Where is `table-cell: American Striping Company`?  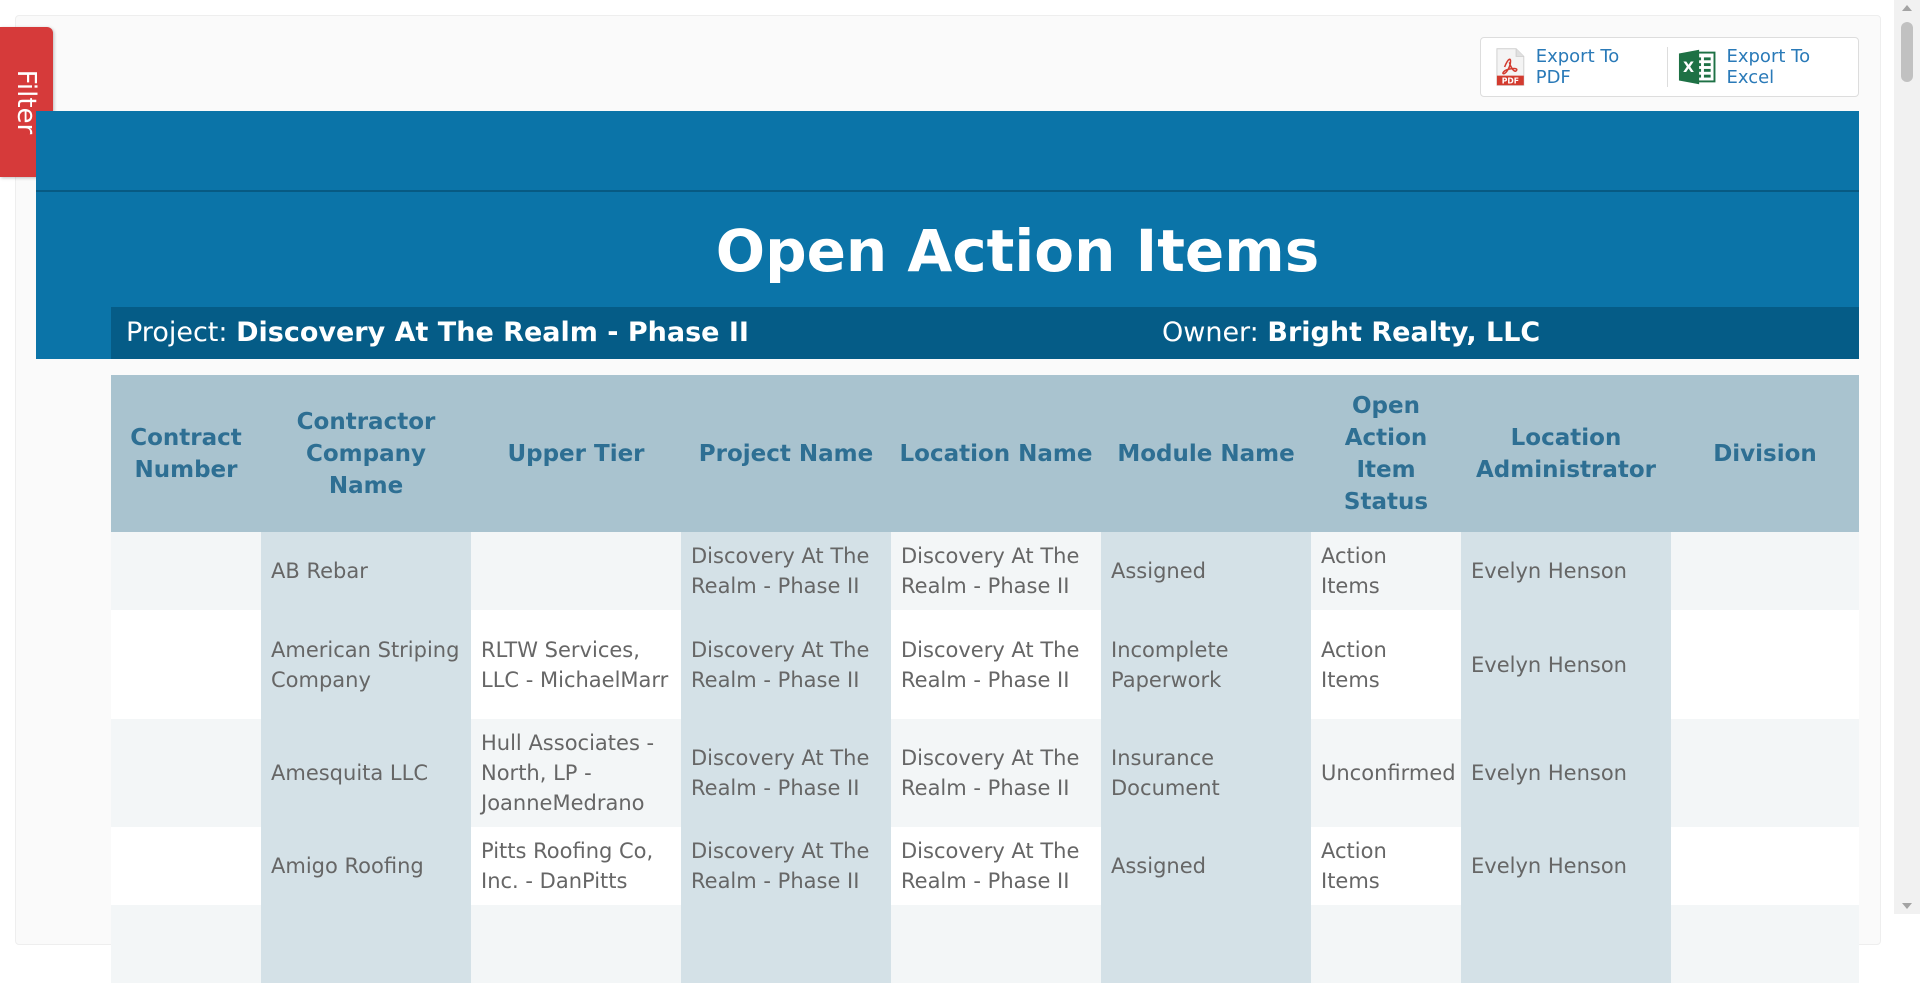 table-cell: American Striping Company is located at coordinates (366, 664).